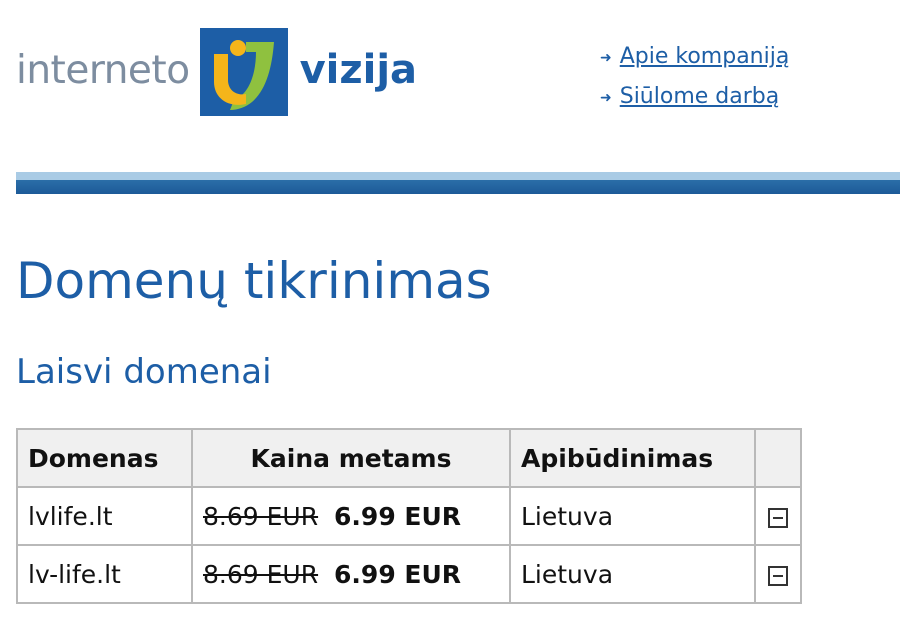 The height and width of the screenshot is (640, 900). I want to click on cell-domain: lv-life.lt, so click(104, 574).